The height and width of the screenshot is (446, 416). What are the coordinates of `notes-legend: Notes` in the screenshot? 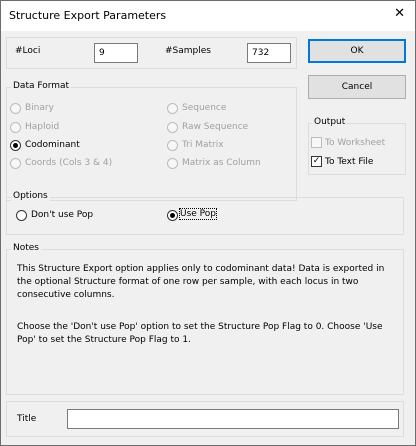 It's located at (26, 248).